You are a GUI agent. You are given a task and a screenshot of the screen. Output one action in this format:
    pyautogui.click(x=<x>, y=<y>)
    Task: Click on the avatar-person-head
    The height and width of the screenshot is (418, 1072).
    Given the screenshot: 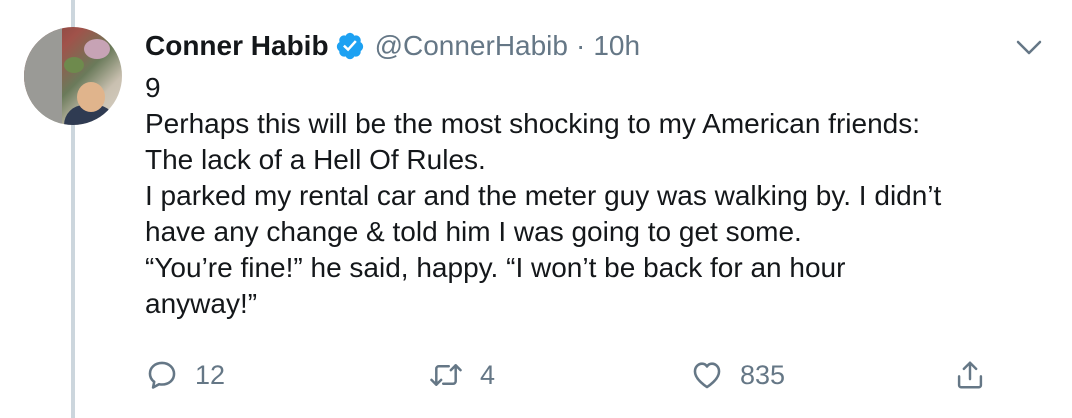 What is the action you would take?
    pyautogui.click(x=91, y=97)
    